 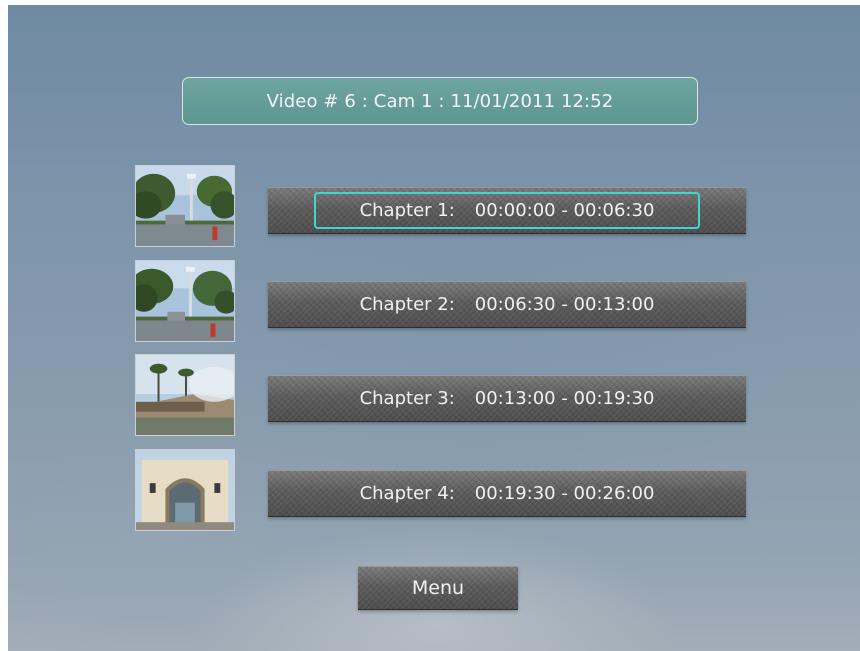 I want to click on chapter-1-label: Chapter 1: 00:00:00 - 00:06:30, so click(x=507, y=210).